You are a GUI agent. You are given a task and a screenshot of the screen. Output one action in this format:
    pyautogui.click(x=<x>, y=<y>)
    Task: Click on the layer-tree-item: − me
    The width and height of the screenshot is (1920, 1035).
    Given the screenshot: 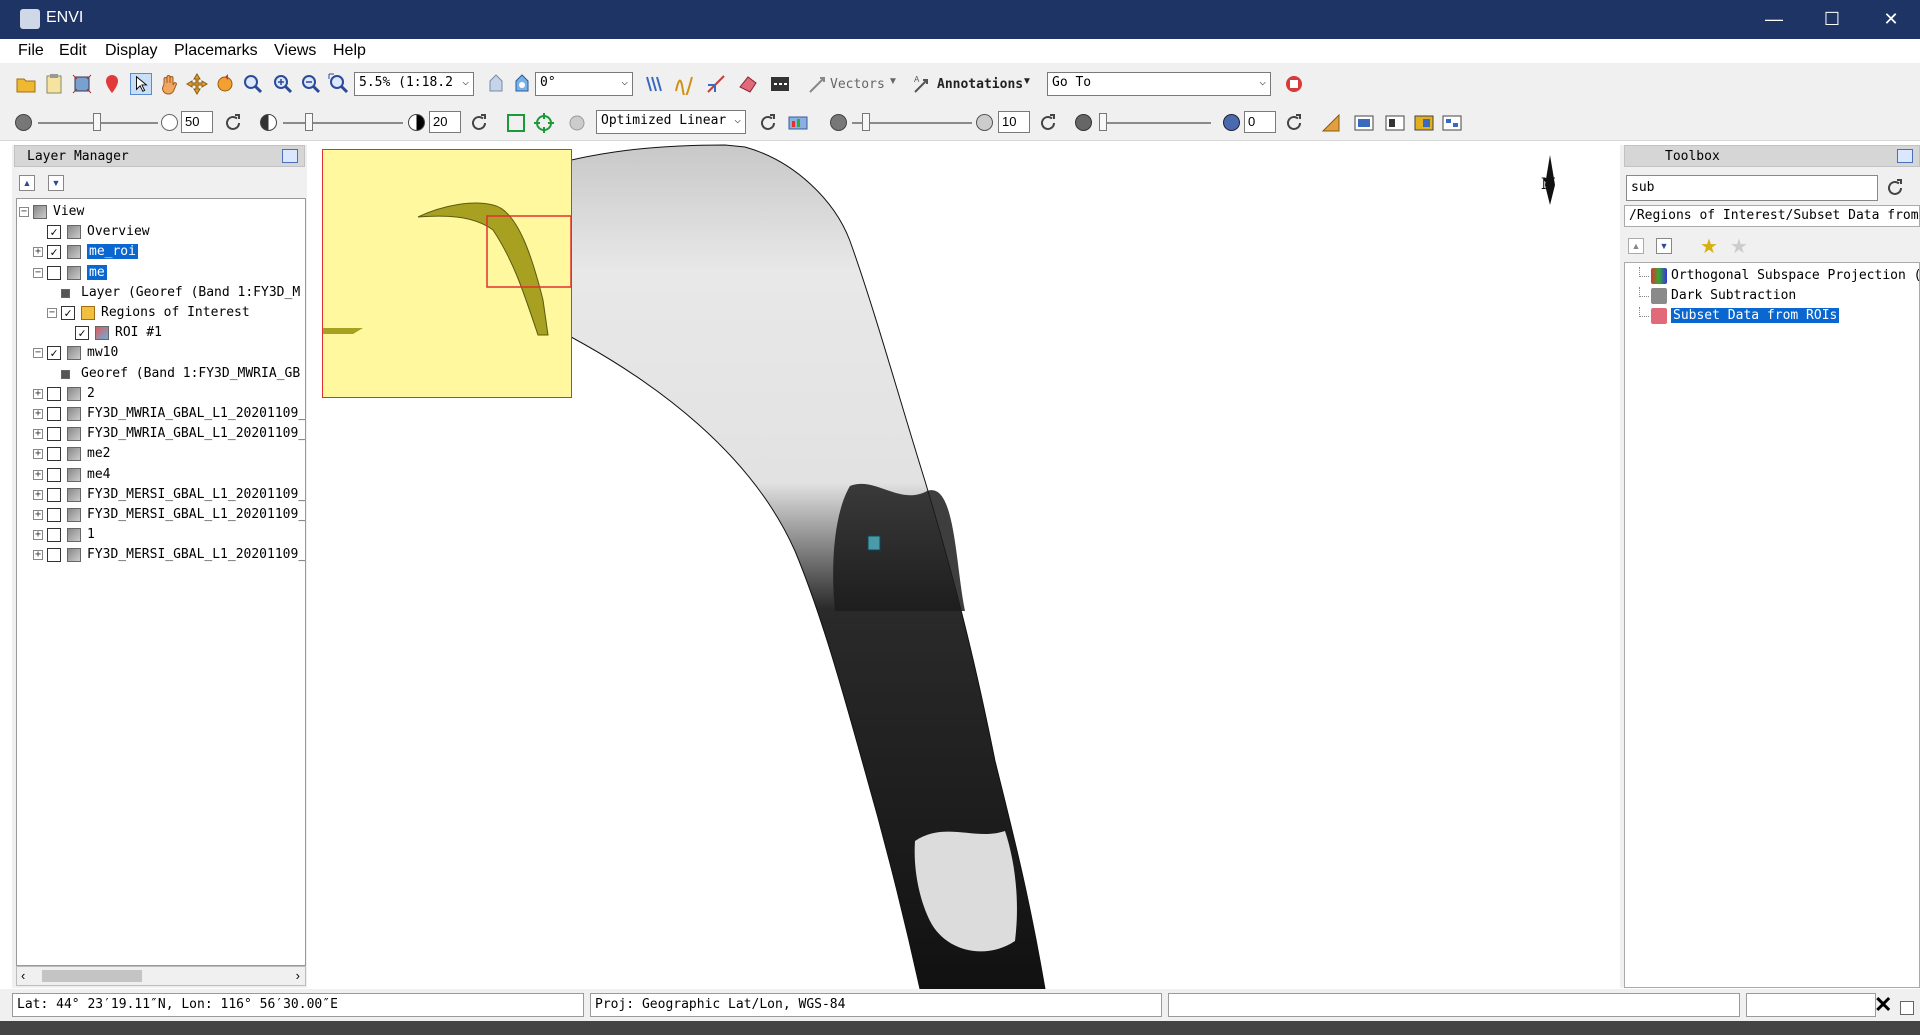 What is the action you would take?
    pyautogui.click(x=161, y=273)
    